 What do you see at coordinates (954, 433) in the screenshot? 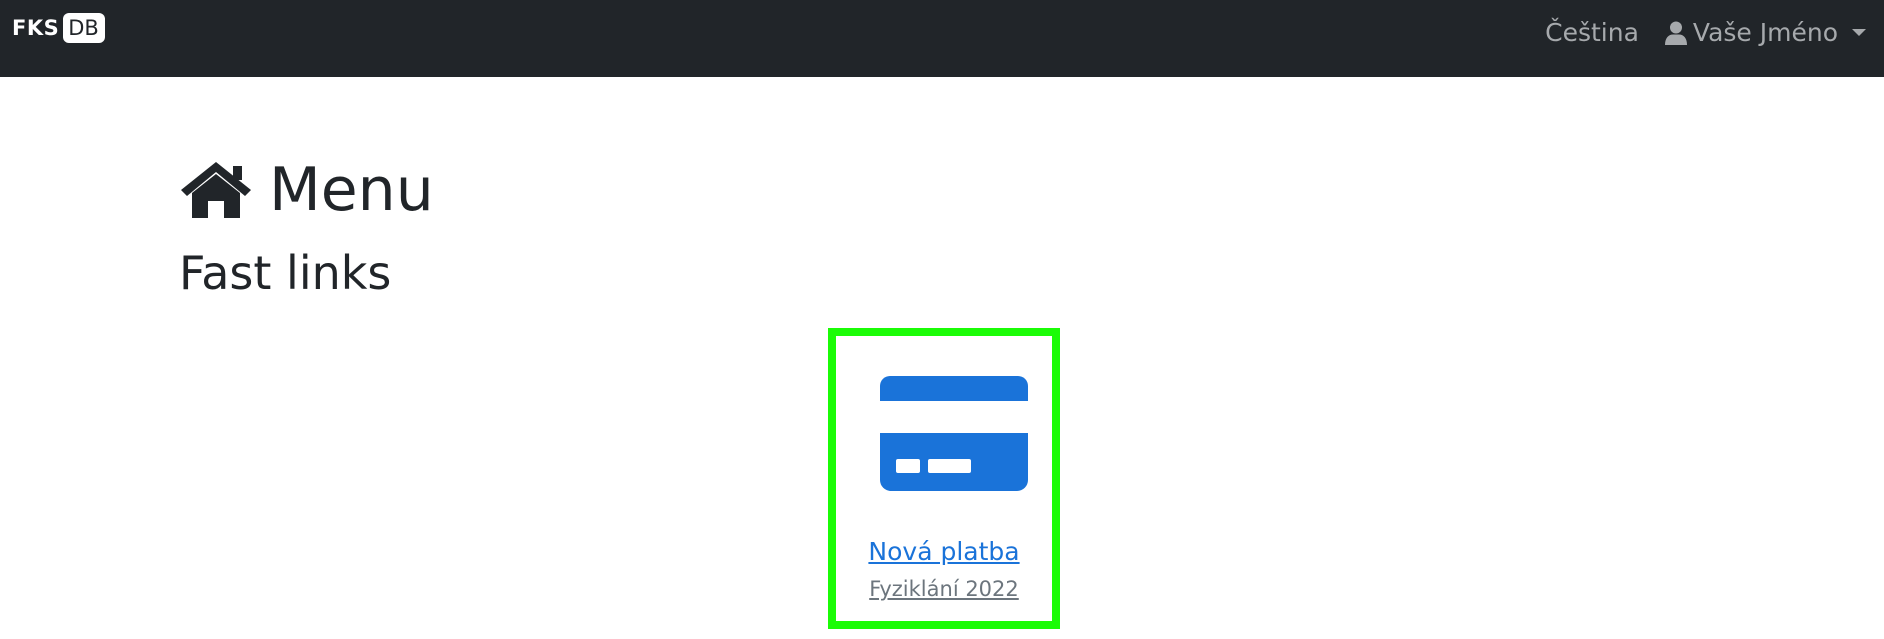
I see `credit-card-icon` at bounding box center [954, 433].